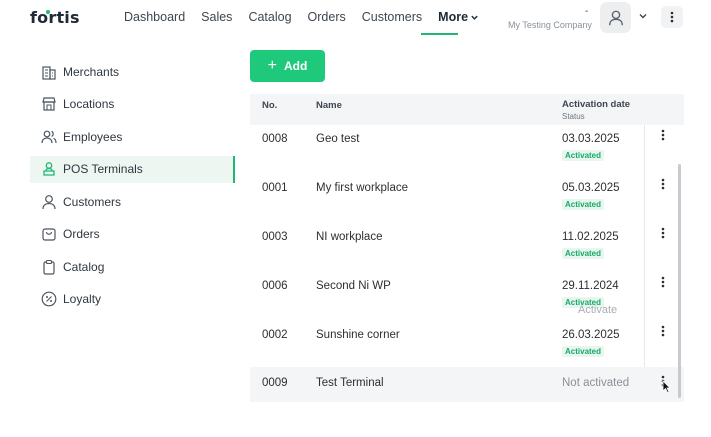 This screenshot has height=437, width=711. Describe the element at coordinates (81, 234) in the screenshot. I see `sidebar-item-label: Orders` at that location.